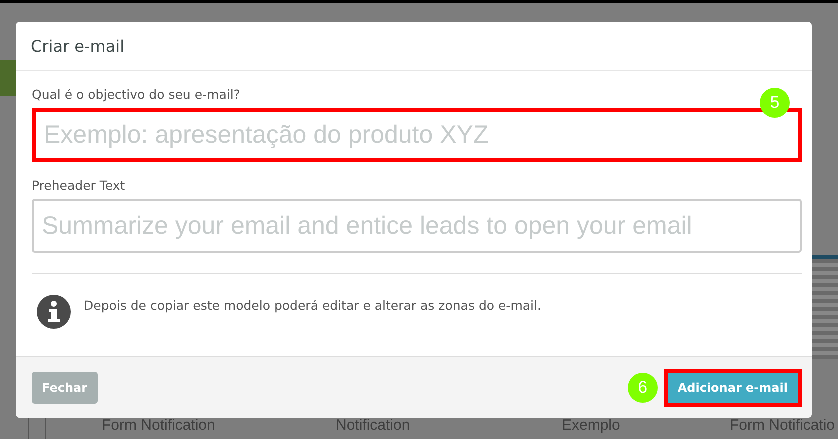  Describe the element at coordinates (643, 387) in the screenshot. I see `step-badge: 6` at that location.